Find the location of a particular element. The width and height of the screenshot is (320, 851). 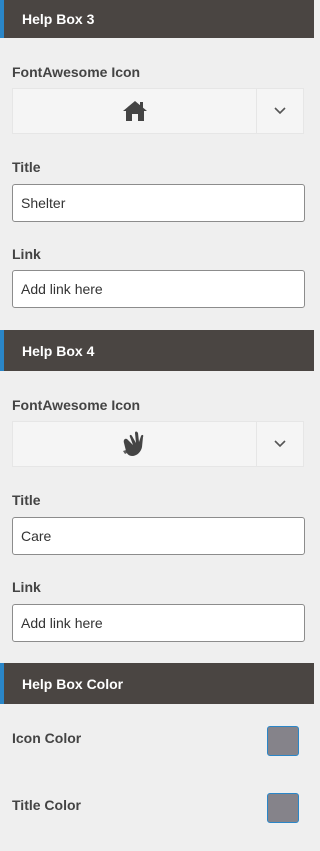

help-box-3-header: Help Box 3 is located at coordinates (157, 19).